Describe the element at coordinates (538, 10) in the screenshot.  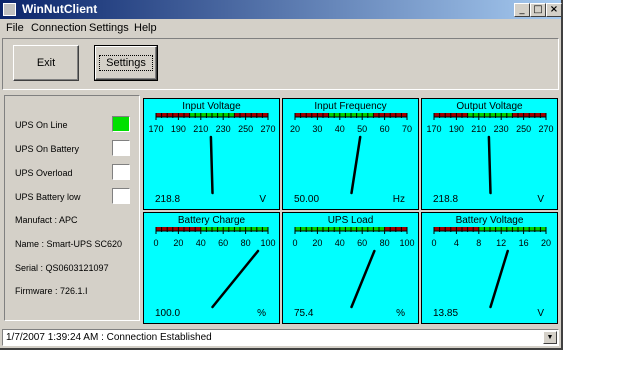
I see `maximize-icon: □` at that location.